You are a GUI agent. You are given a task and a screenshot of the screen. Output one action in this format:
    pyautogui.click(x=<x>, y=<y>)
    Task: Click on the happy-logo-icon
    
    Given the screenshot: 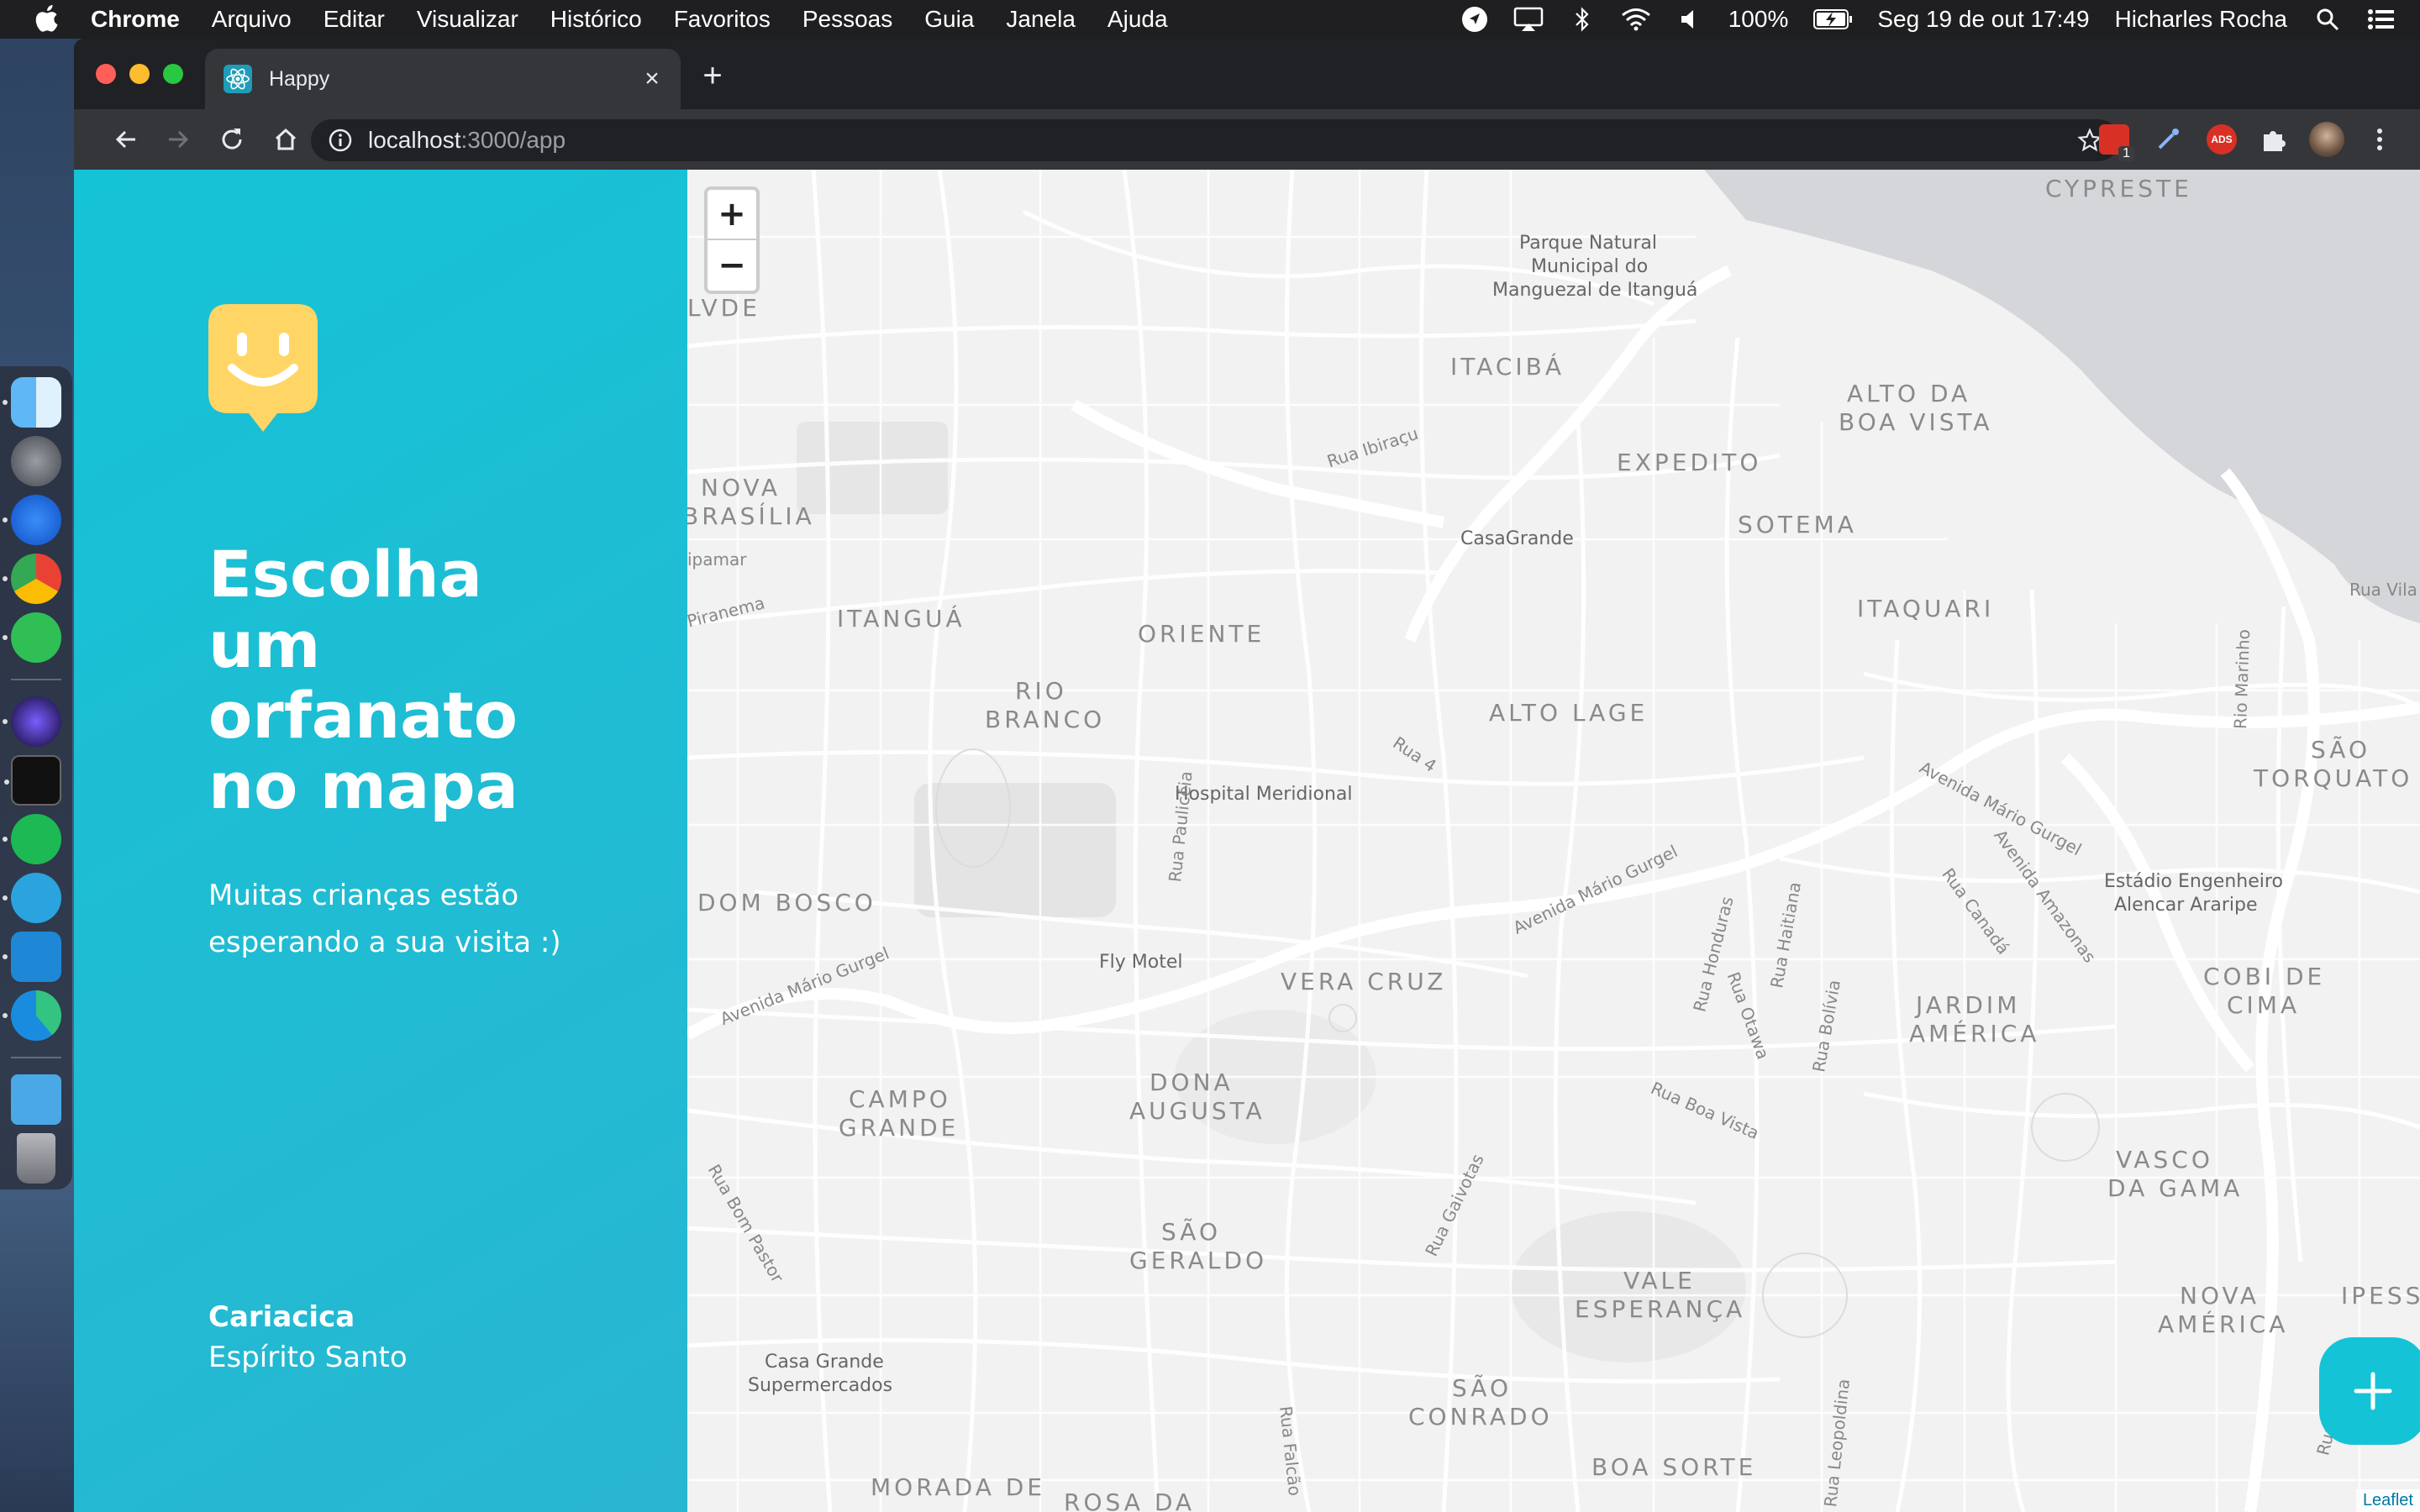 What is the action you would take?
    pyautogui.click(x=263, y=368)
    